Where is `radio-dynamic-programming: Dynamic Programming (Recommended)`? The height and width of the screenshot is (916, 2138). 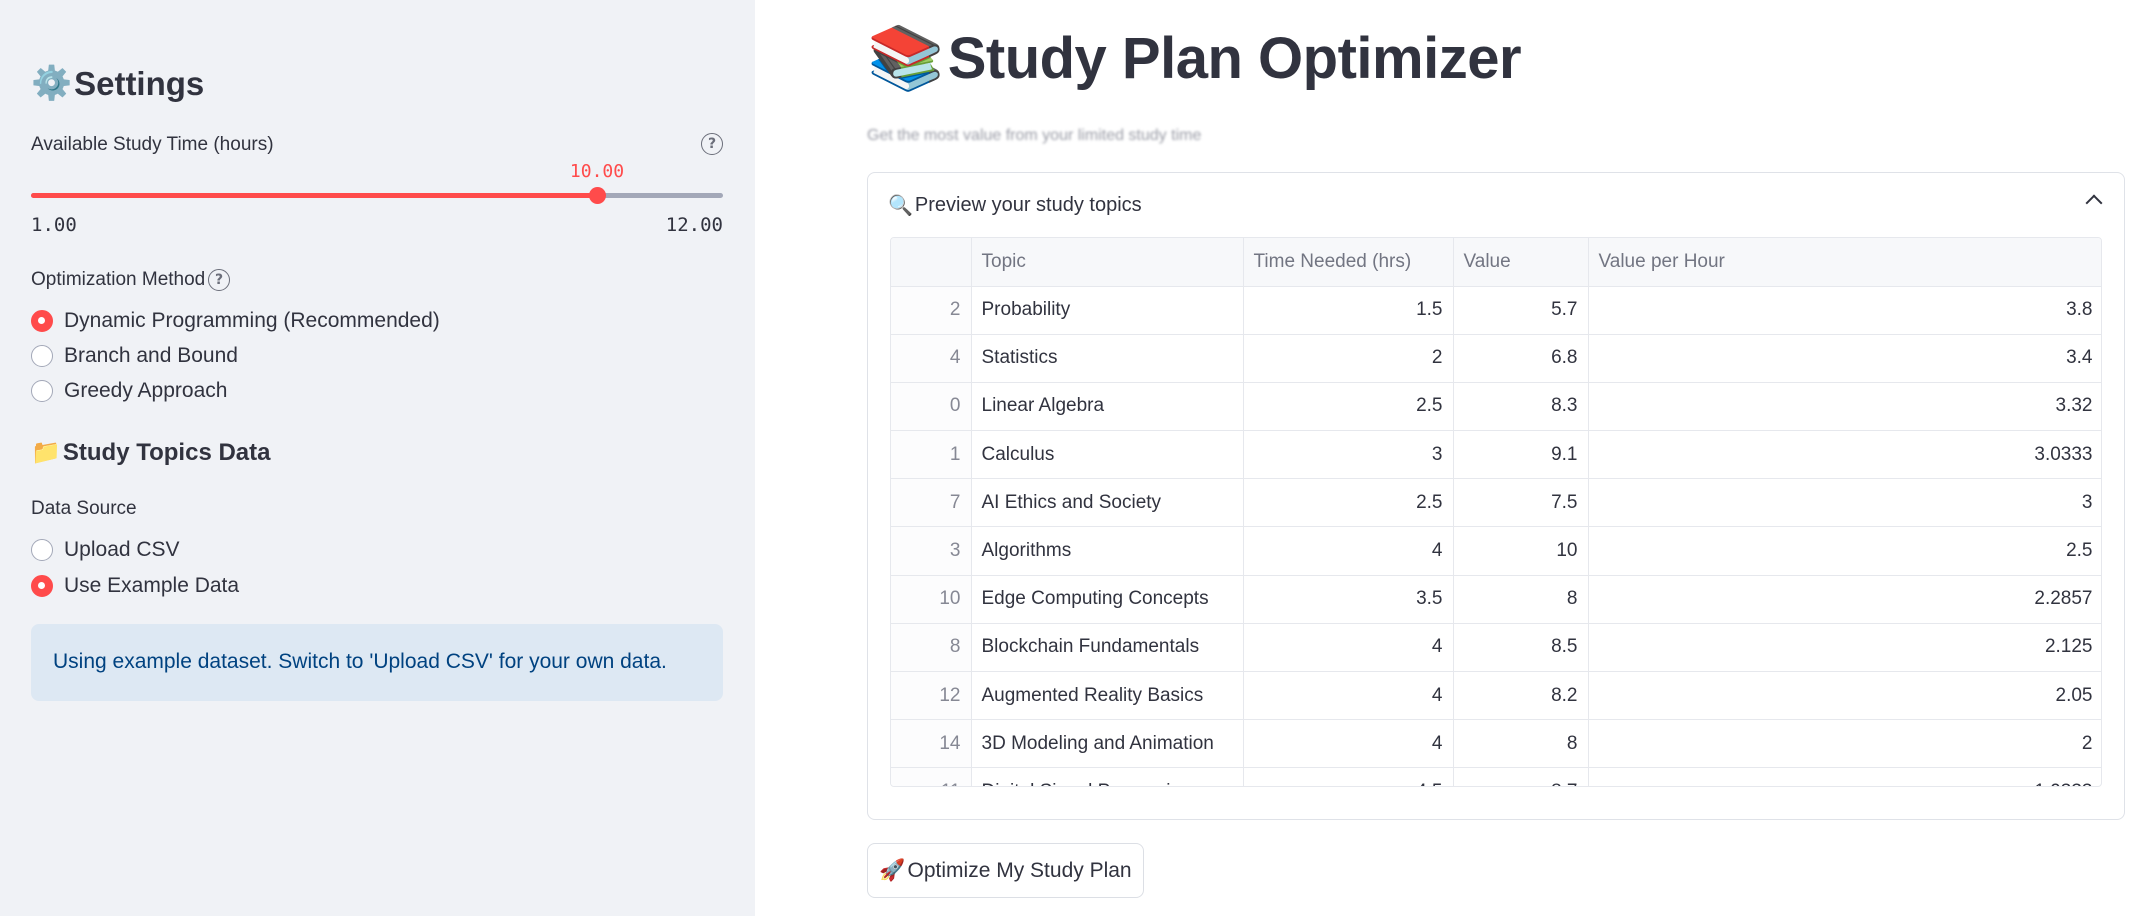 radio-dynamic-programming: Dynamic Programming (Recommended) is located at coordinates (235, 321).